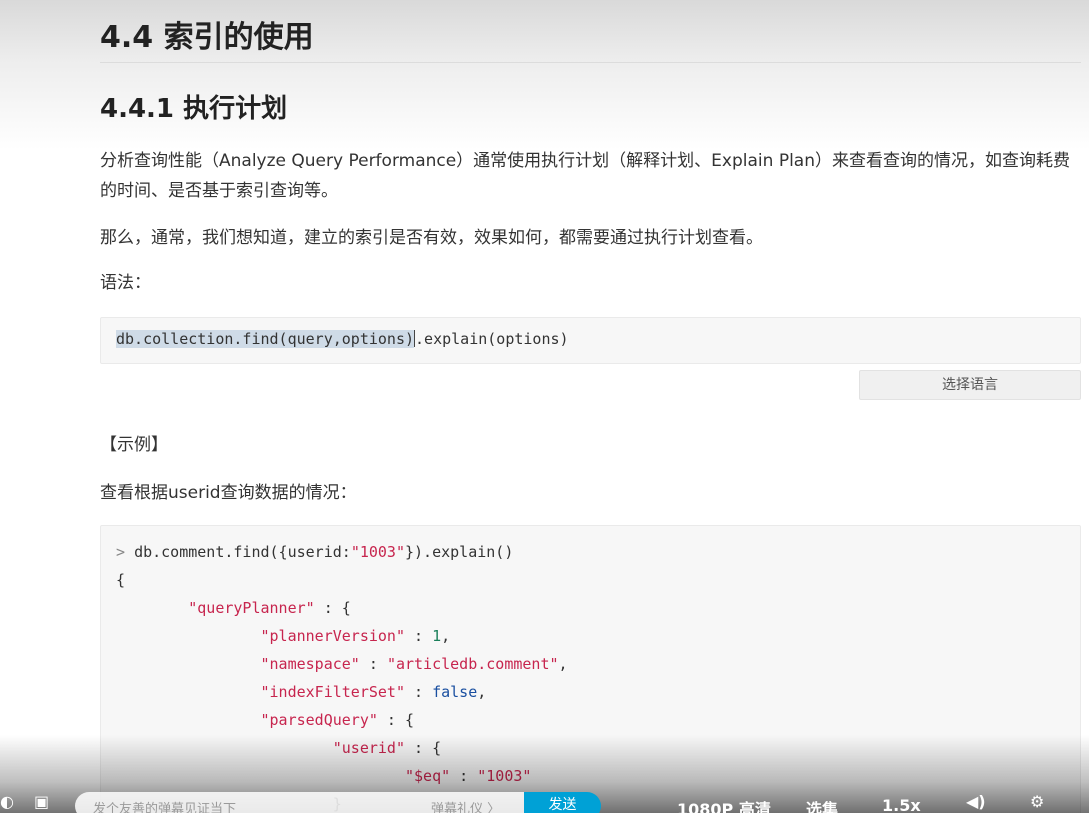 This screenshot has width=1089, height=813. Describe the element at coordinates (598, 664) in the screenshot. I see `code-line: "namespace" : "articledb.comment",` at that location.